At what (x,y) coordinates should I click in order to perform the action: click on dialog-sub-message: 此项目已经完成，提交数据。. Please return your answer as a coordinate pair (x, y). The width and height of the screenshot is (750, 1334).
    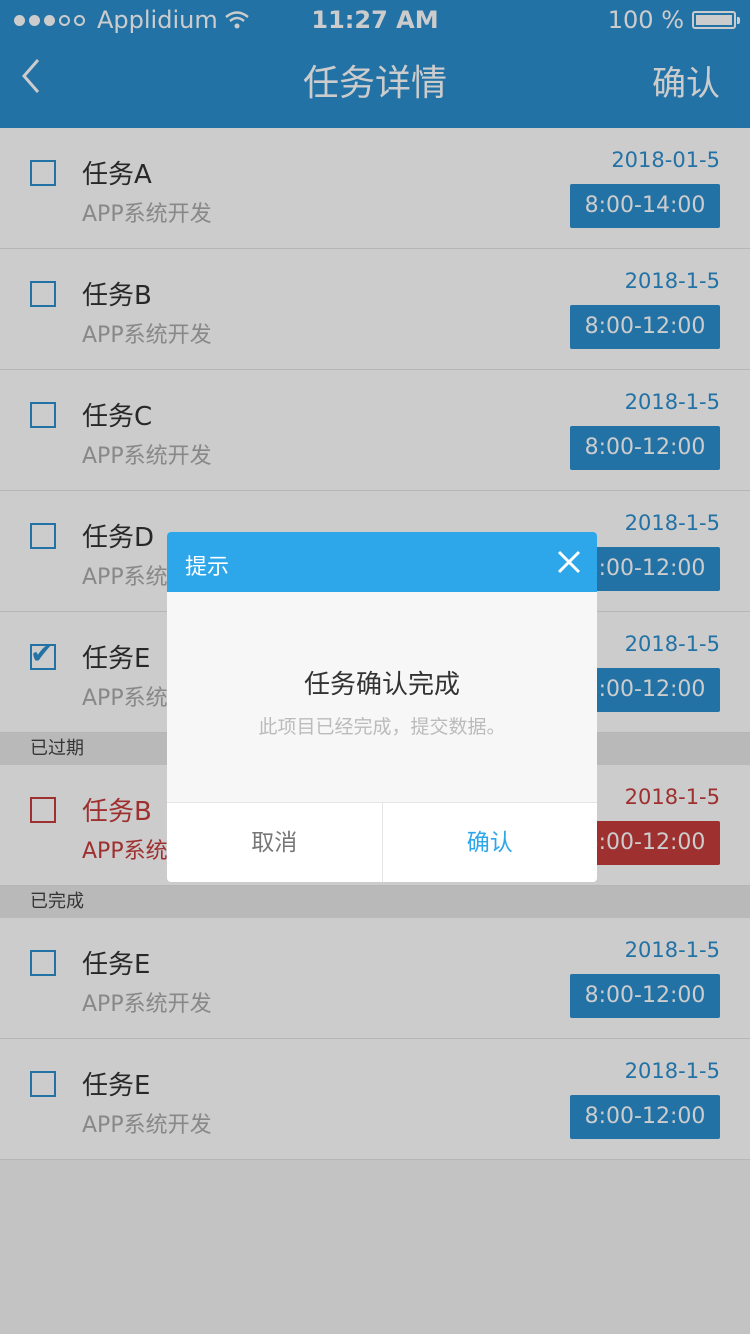
    Looking at the image, I should click on (382, 727).